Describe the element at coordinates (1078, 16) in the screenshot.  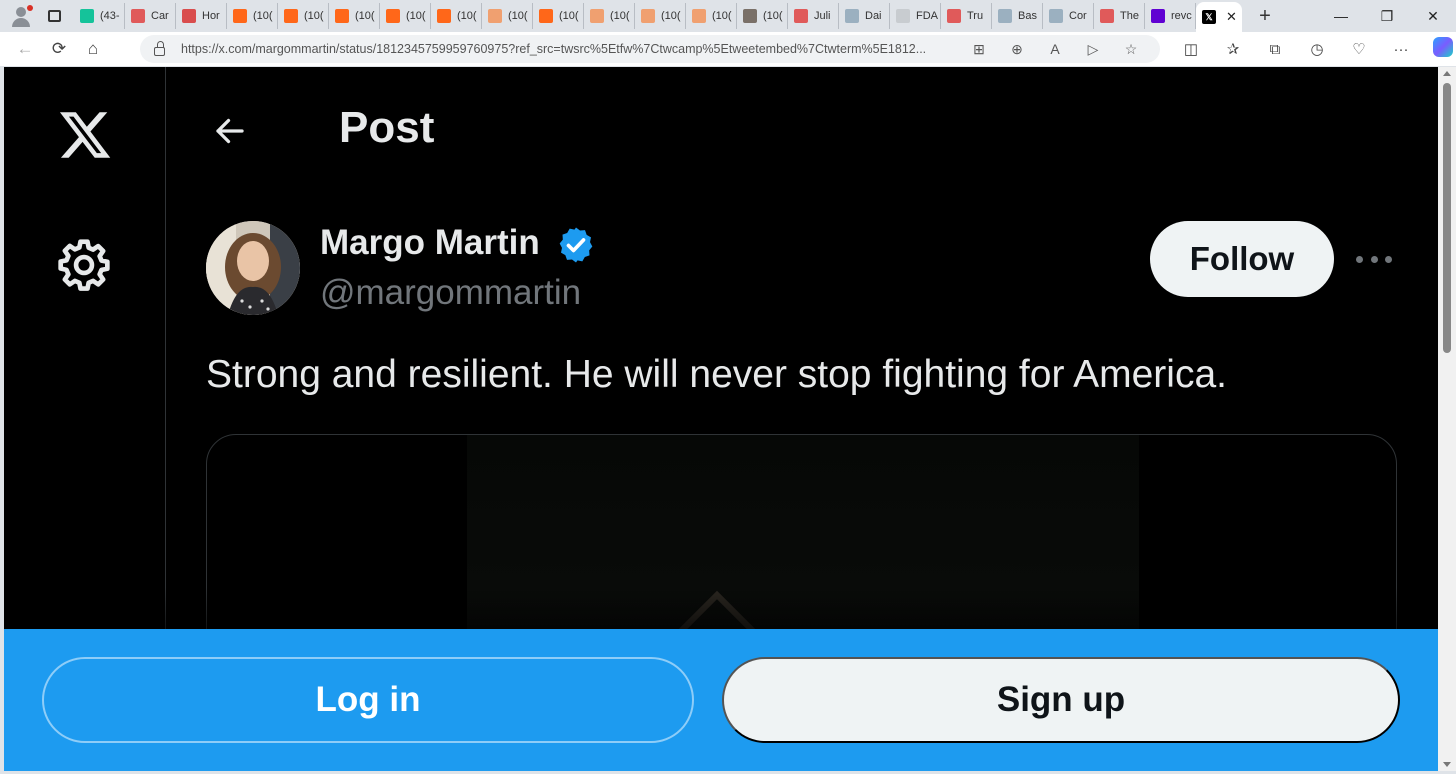
I see `browser-tab-label: Cor` at that location.